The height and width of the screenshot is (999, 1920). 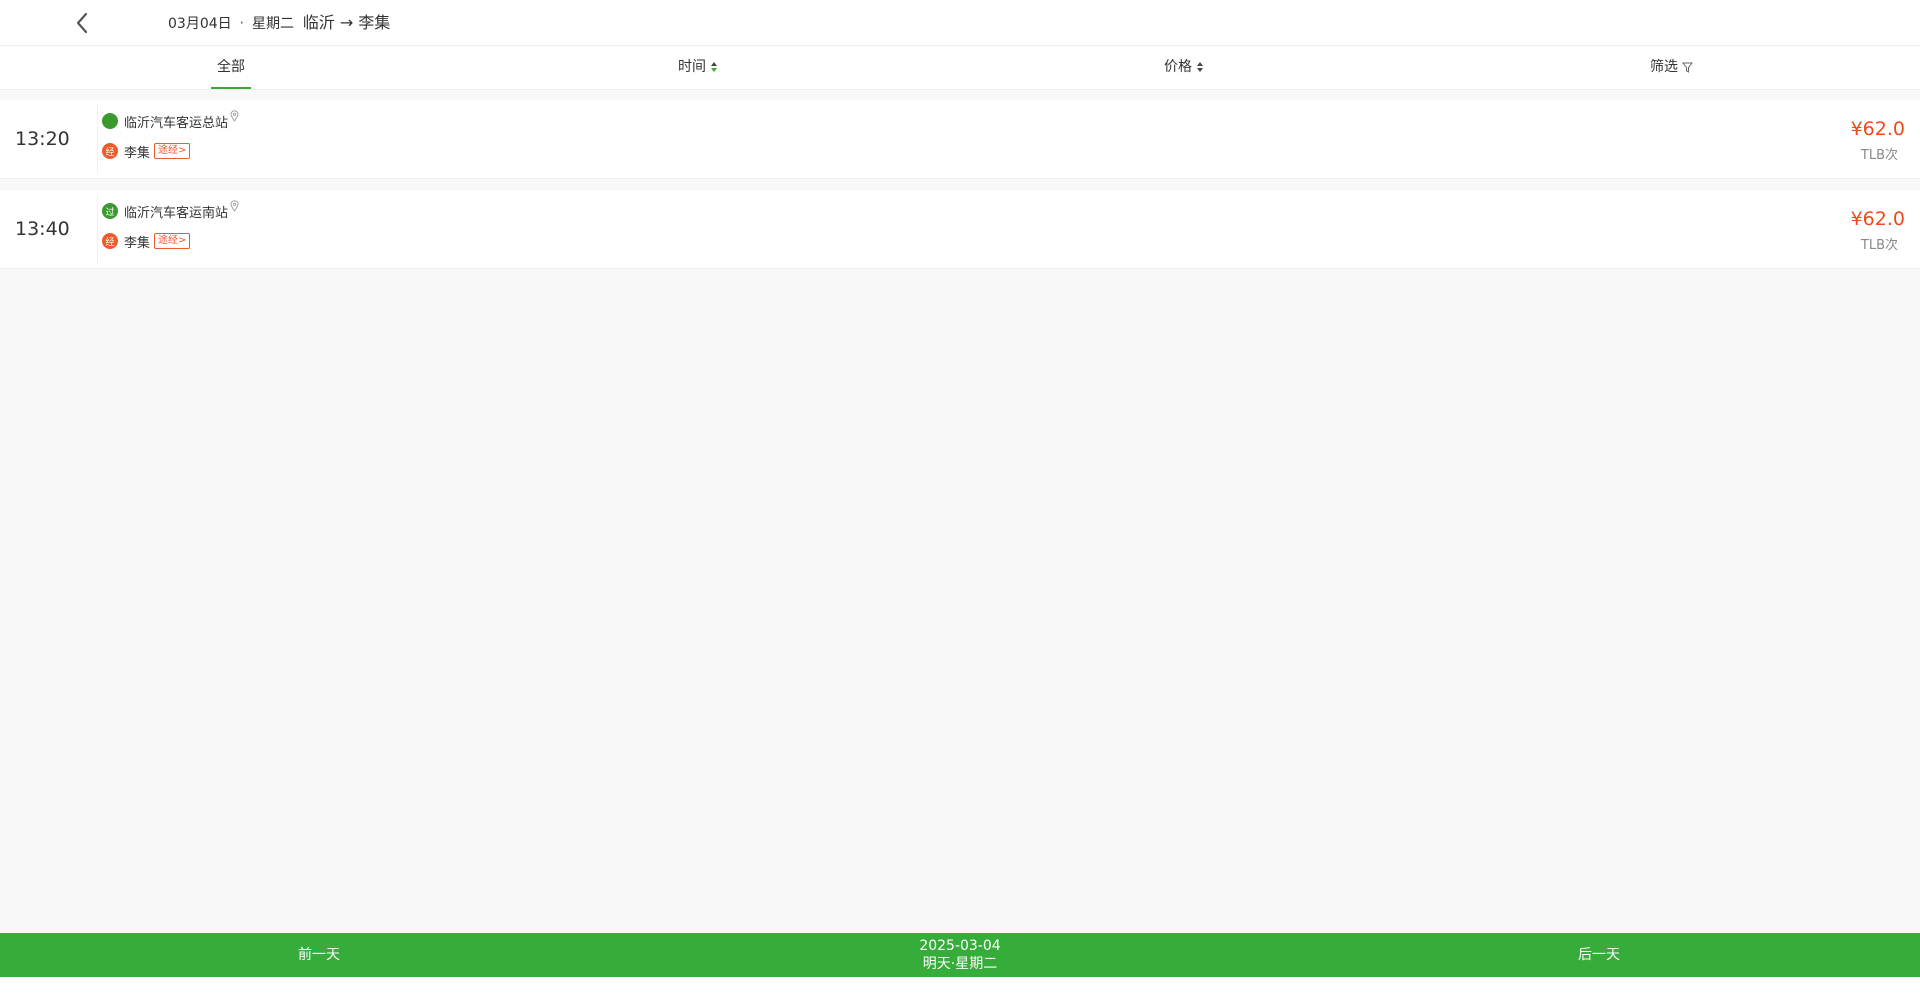 I want to click on departure-time: 13:20, so click(x=42, y=139).